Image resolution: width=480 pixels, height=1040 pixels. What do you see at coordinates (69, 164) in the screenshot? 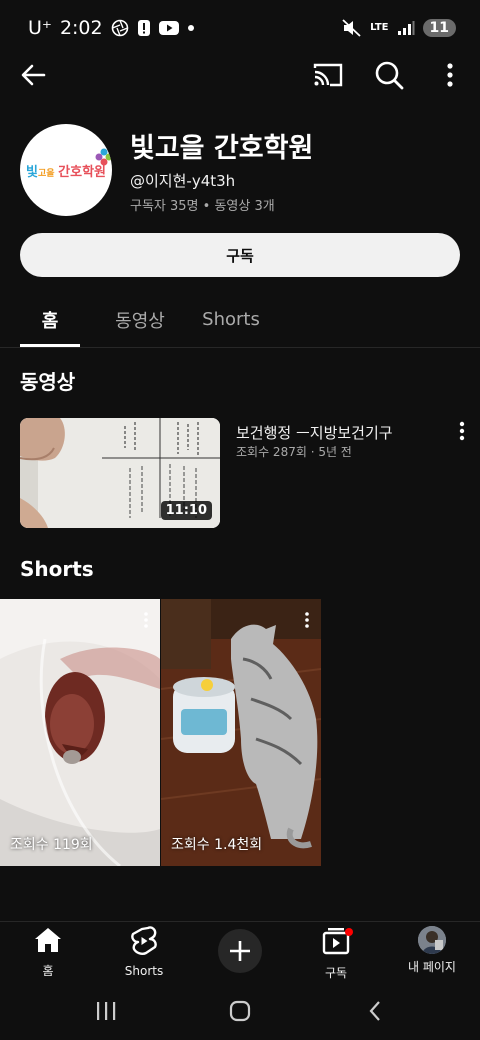
I see `channel-logo: 빛고을 간호학원` at bounding box center [69, 164].